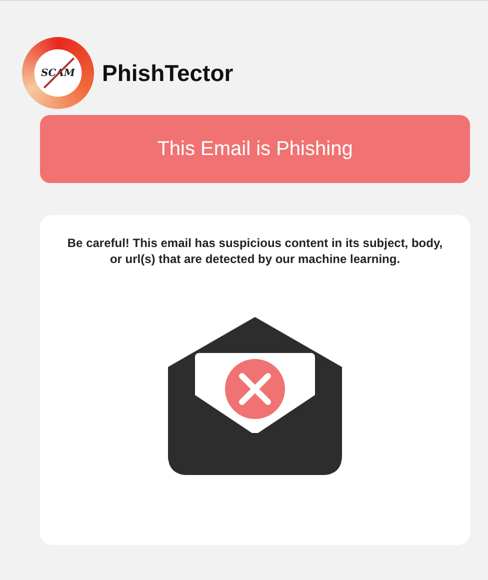 The width and height of the screenshot is (488, 580). What do you see at coordinates (255, 149) in the screenshot?
I see `verdict-banner: This Email is Phishing` at bounding box center [255, 149].